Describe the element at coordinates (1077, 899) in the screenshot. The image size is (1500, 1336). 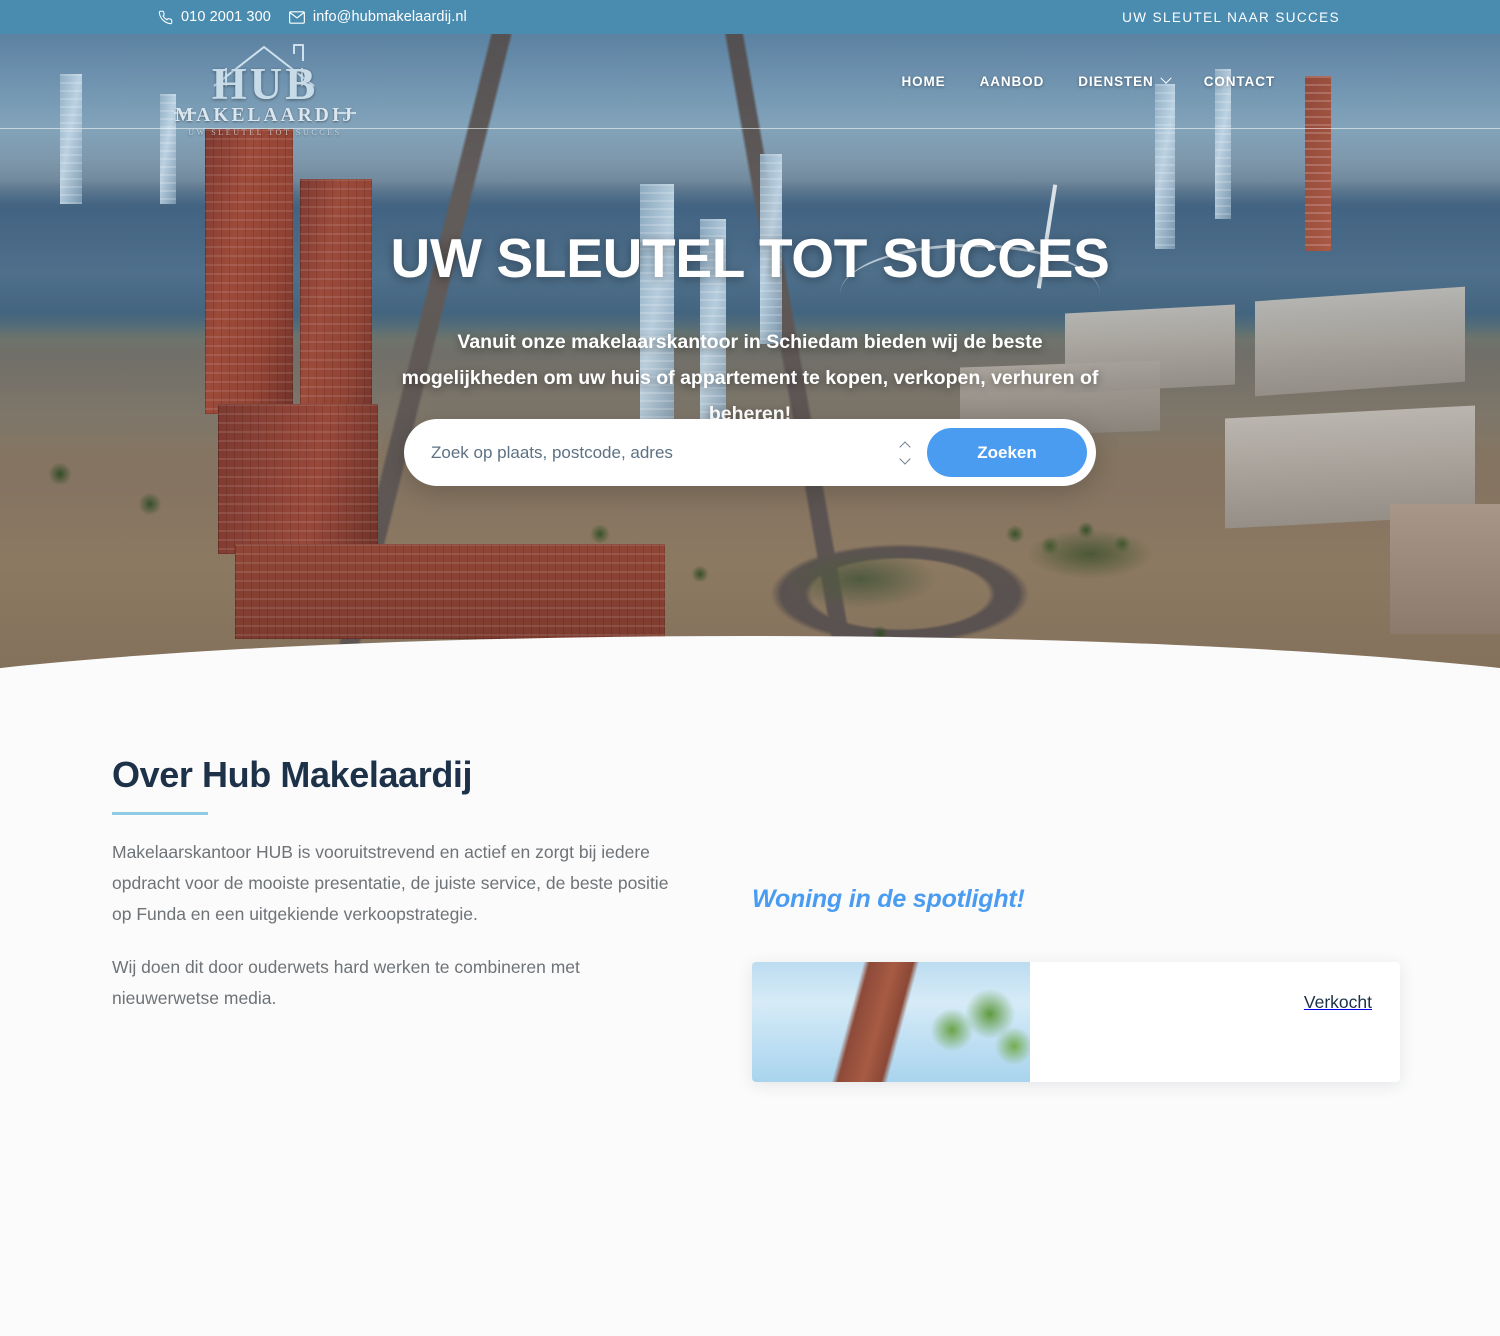
I see `spotlight-section: Woning in de spotlight!` at that location.